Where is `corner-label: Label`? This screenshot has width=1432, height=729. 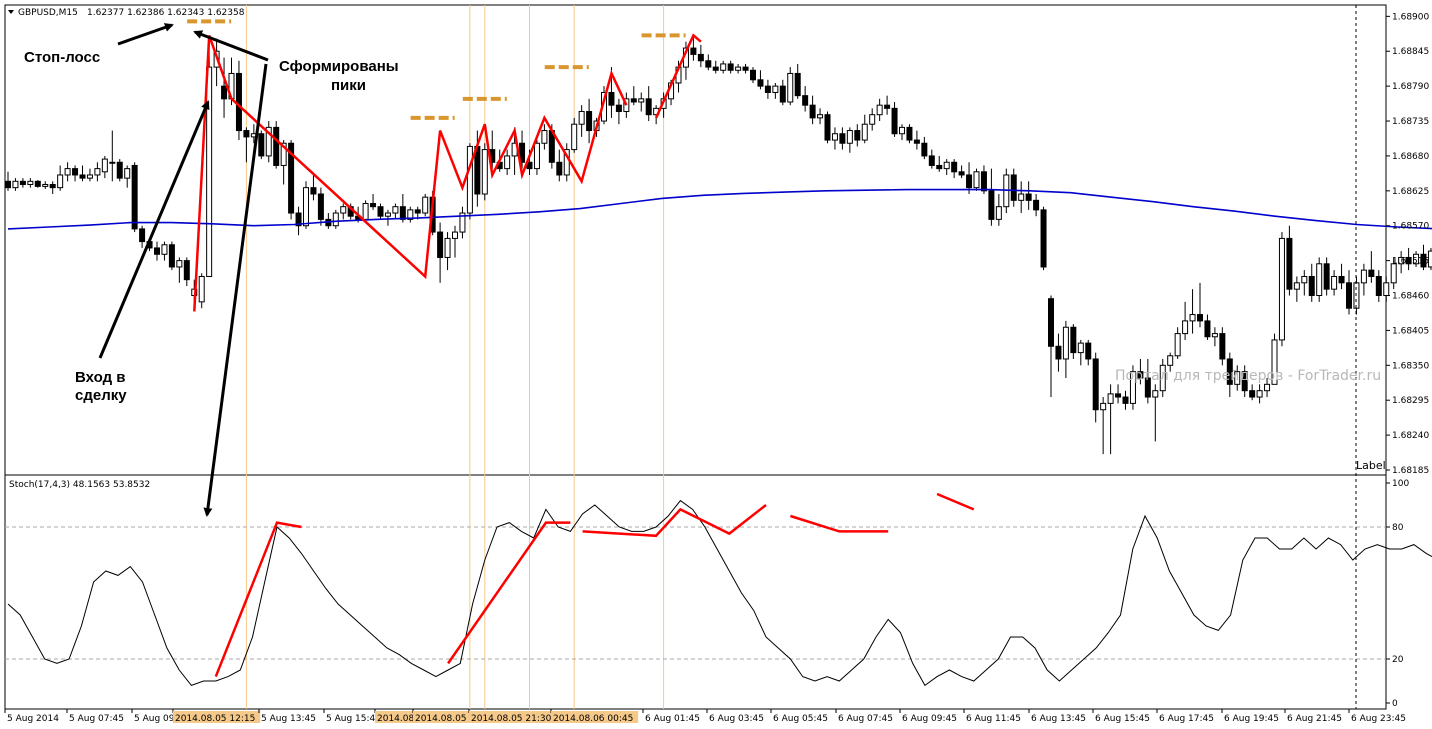
corner-label: Label is located at coordinates (1371, 465).